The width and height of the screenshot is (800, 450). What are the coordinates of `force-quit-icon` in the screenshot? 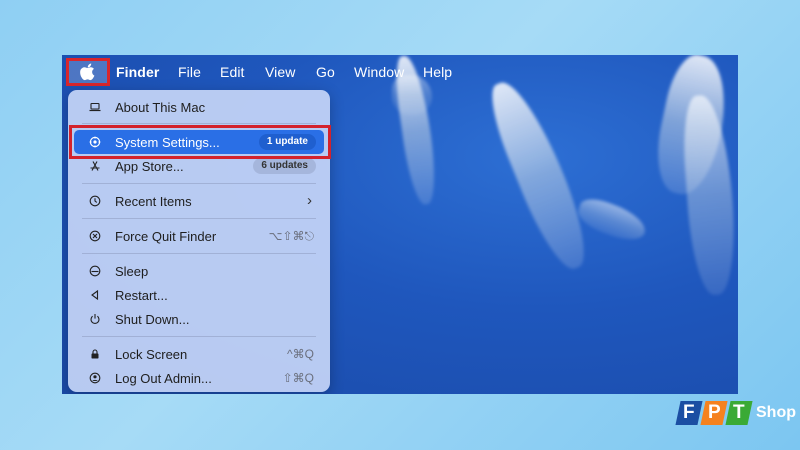 It's located at (95, 236).